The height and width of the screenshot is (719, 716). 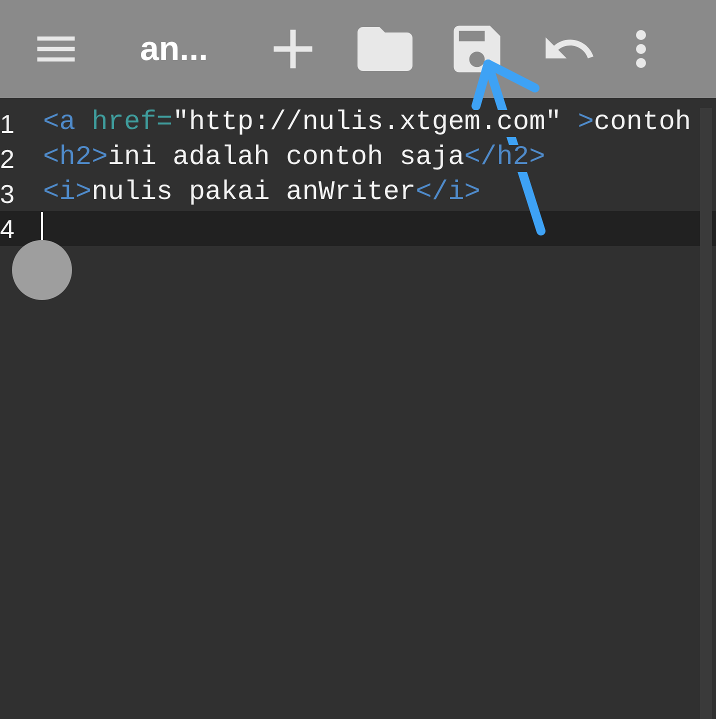 I want to click on line-number: 3, so click(x=8, y=193).